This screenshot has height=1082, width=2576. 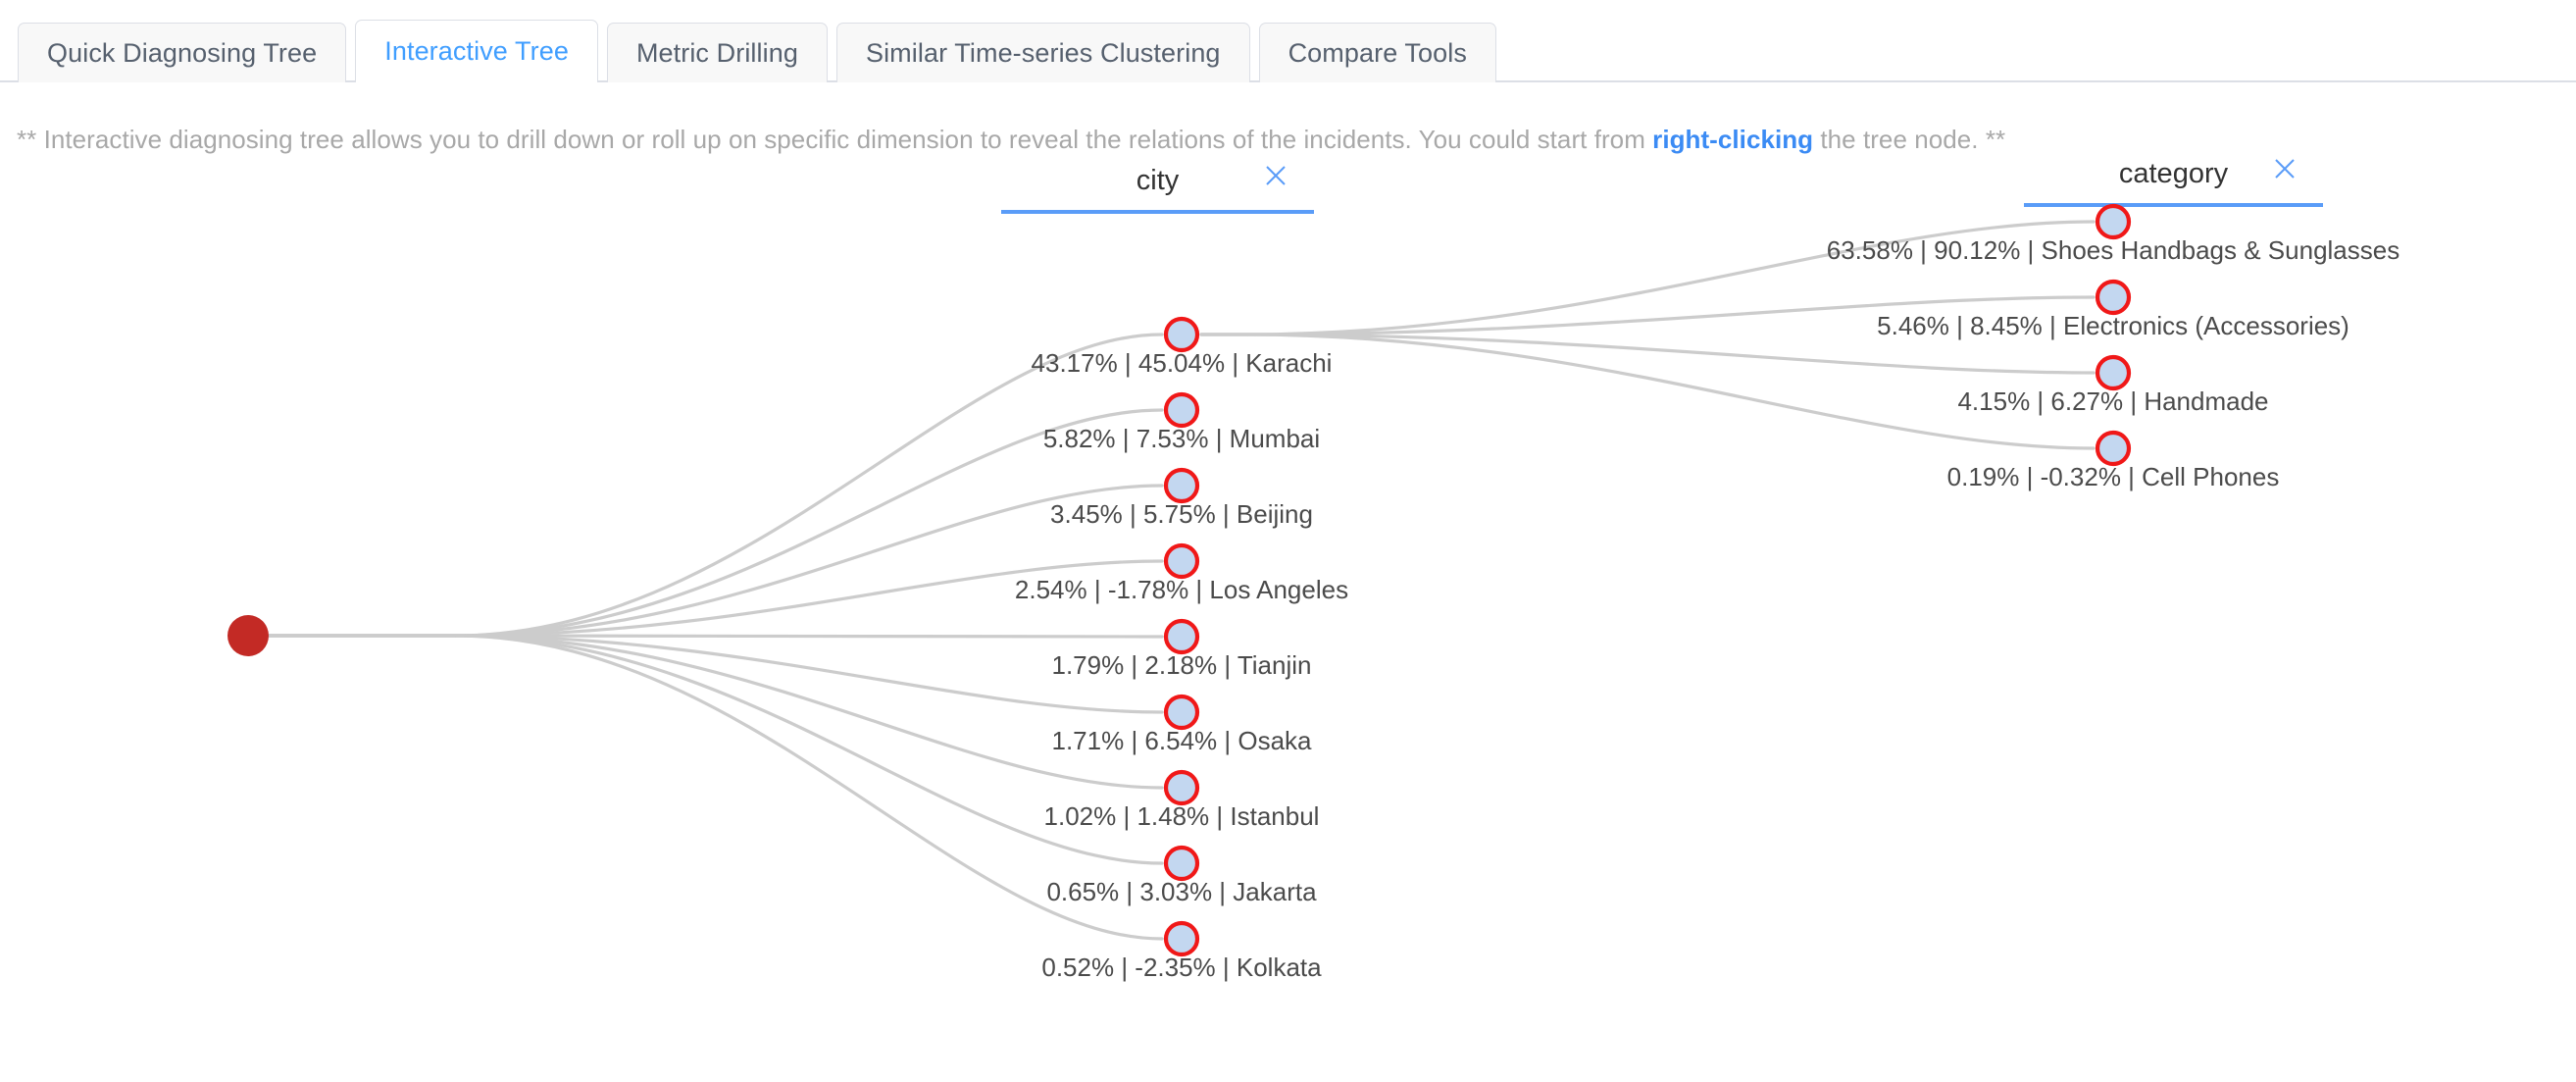 I want to click on tree-node-label: 5.82% | 7.53% | Mumbai, so click(x=1182, y=438).